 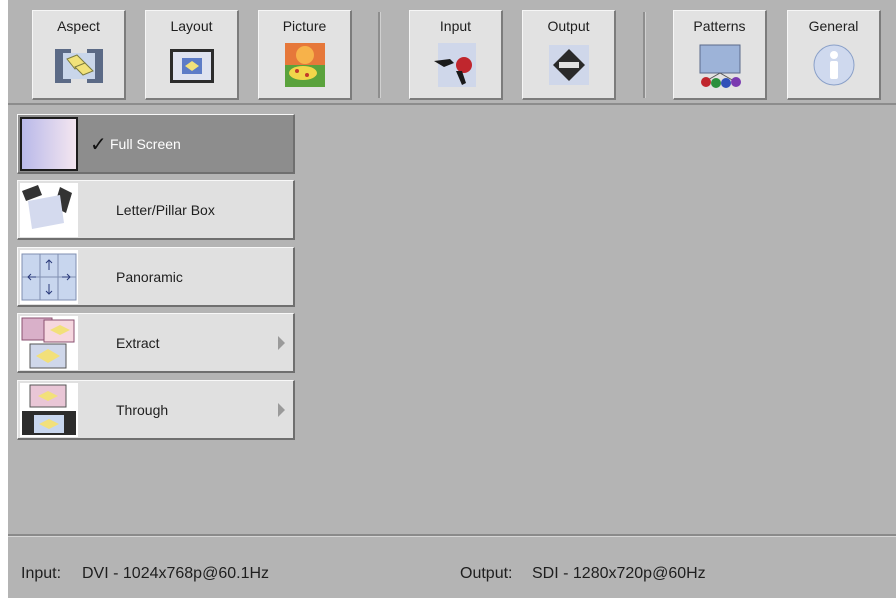 I want to click on check-icon: ✓, so click(x=98, y=145).